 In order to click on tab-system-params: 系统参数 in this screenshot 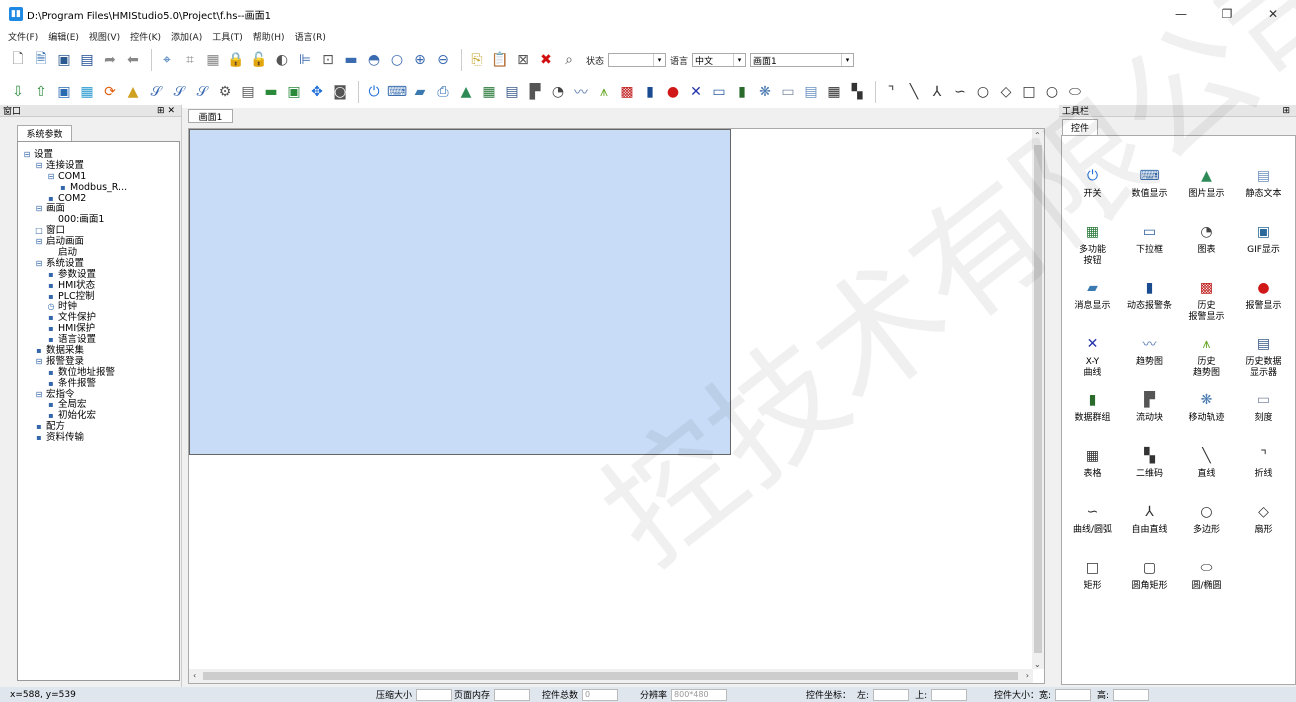, I will do `click(44, 133)`.